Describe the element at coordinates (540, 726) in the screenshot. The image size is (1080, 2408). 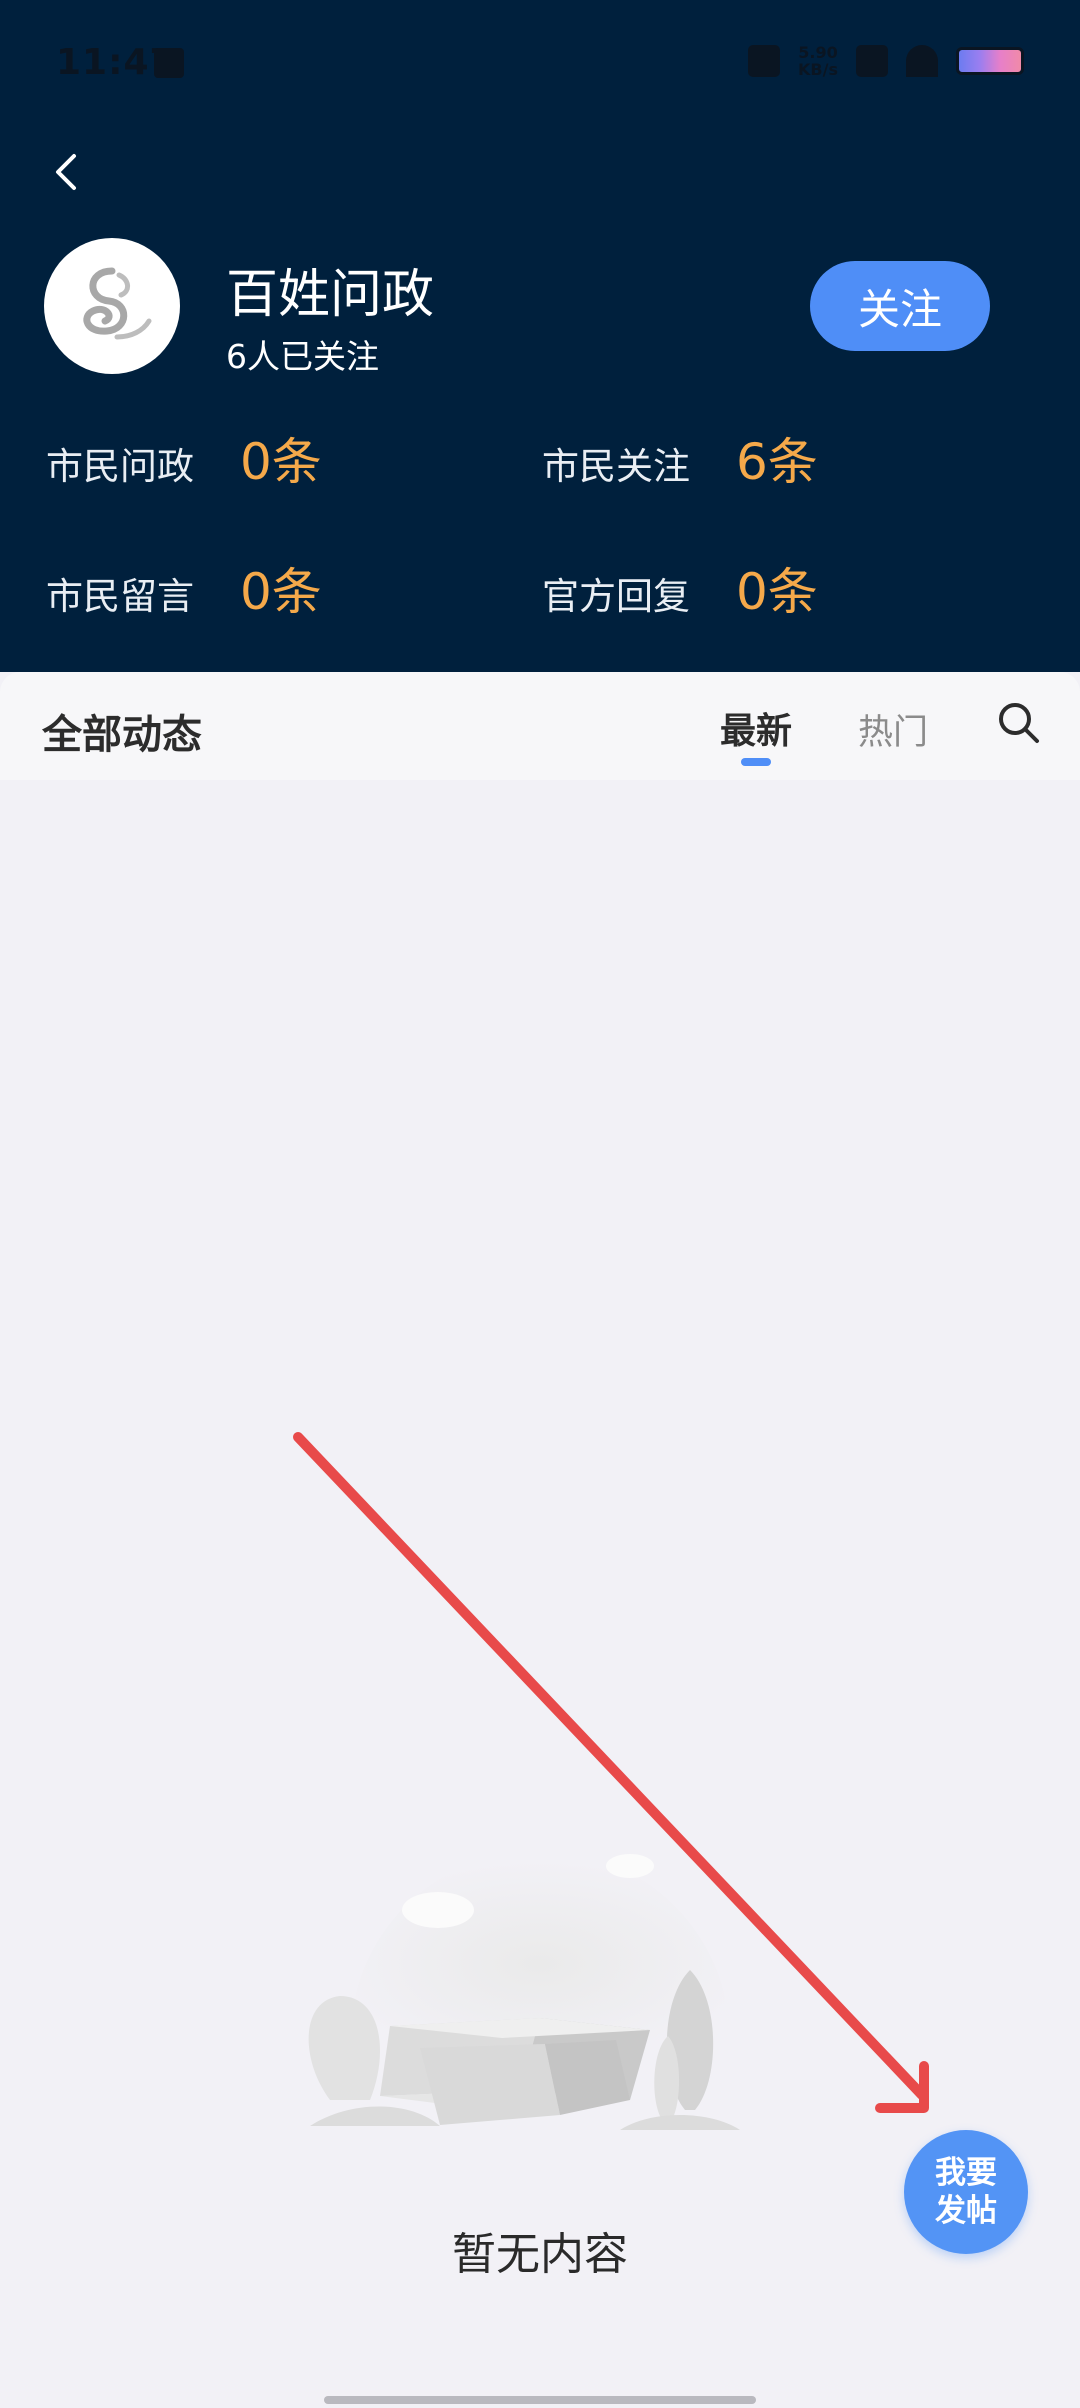
I see `feed-tab-bar: 全部动态 最新 热门` at that location.